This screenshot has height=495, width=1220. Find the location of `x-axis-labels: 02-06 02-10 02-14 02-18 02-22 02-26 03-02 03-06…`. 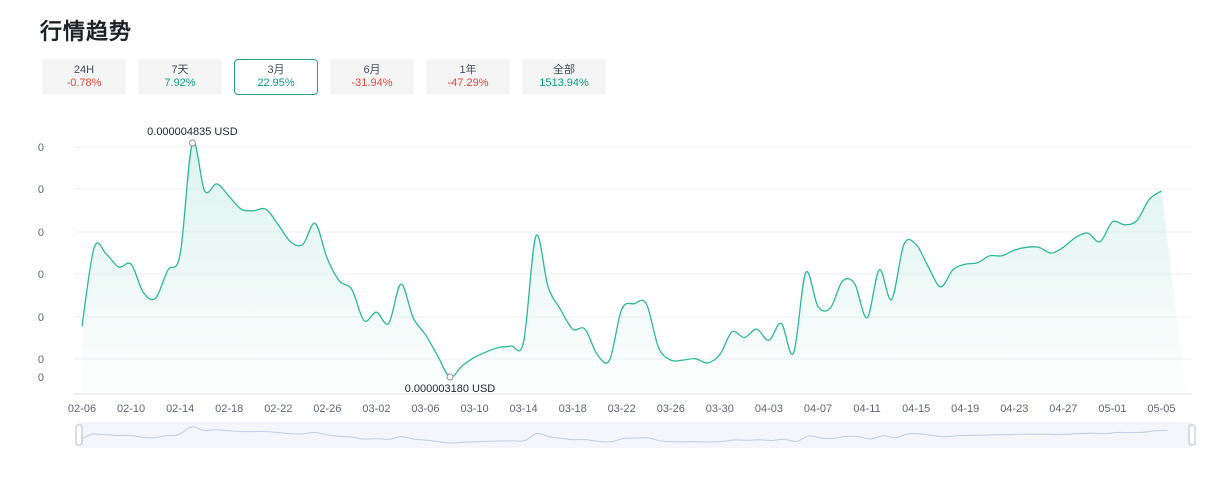

x-axis-labels: 02-06 02-10 02-14 02-18 02-22 02-26 03-02 03-06… is located at coordinates (622, 409).